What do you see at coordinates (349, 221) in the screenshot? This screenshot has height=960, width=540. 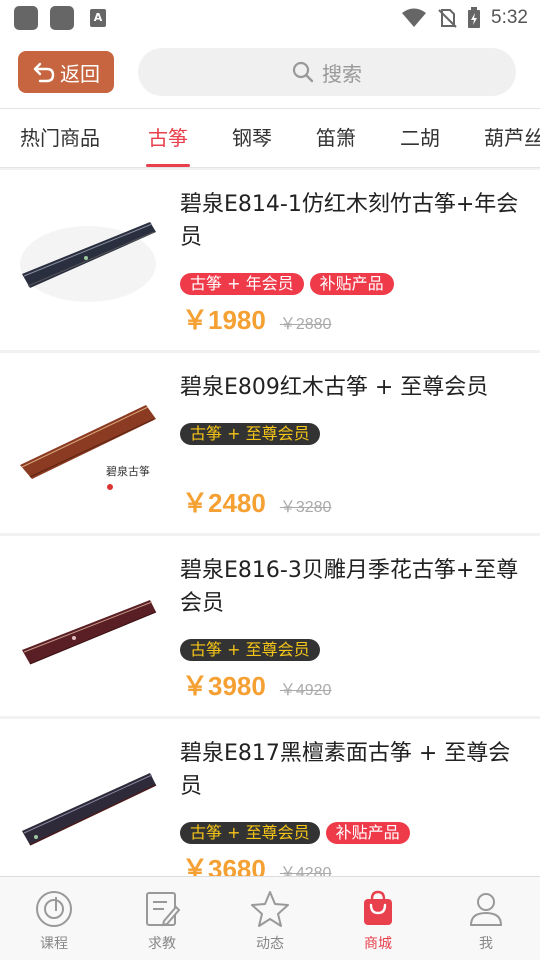 I see `product-title: 碧泉E814-1仿红木刻竹古筝+年会员` at bounding box center [349, 221].